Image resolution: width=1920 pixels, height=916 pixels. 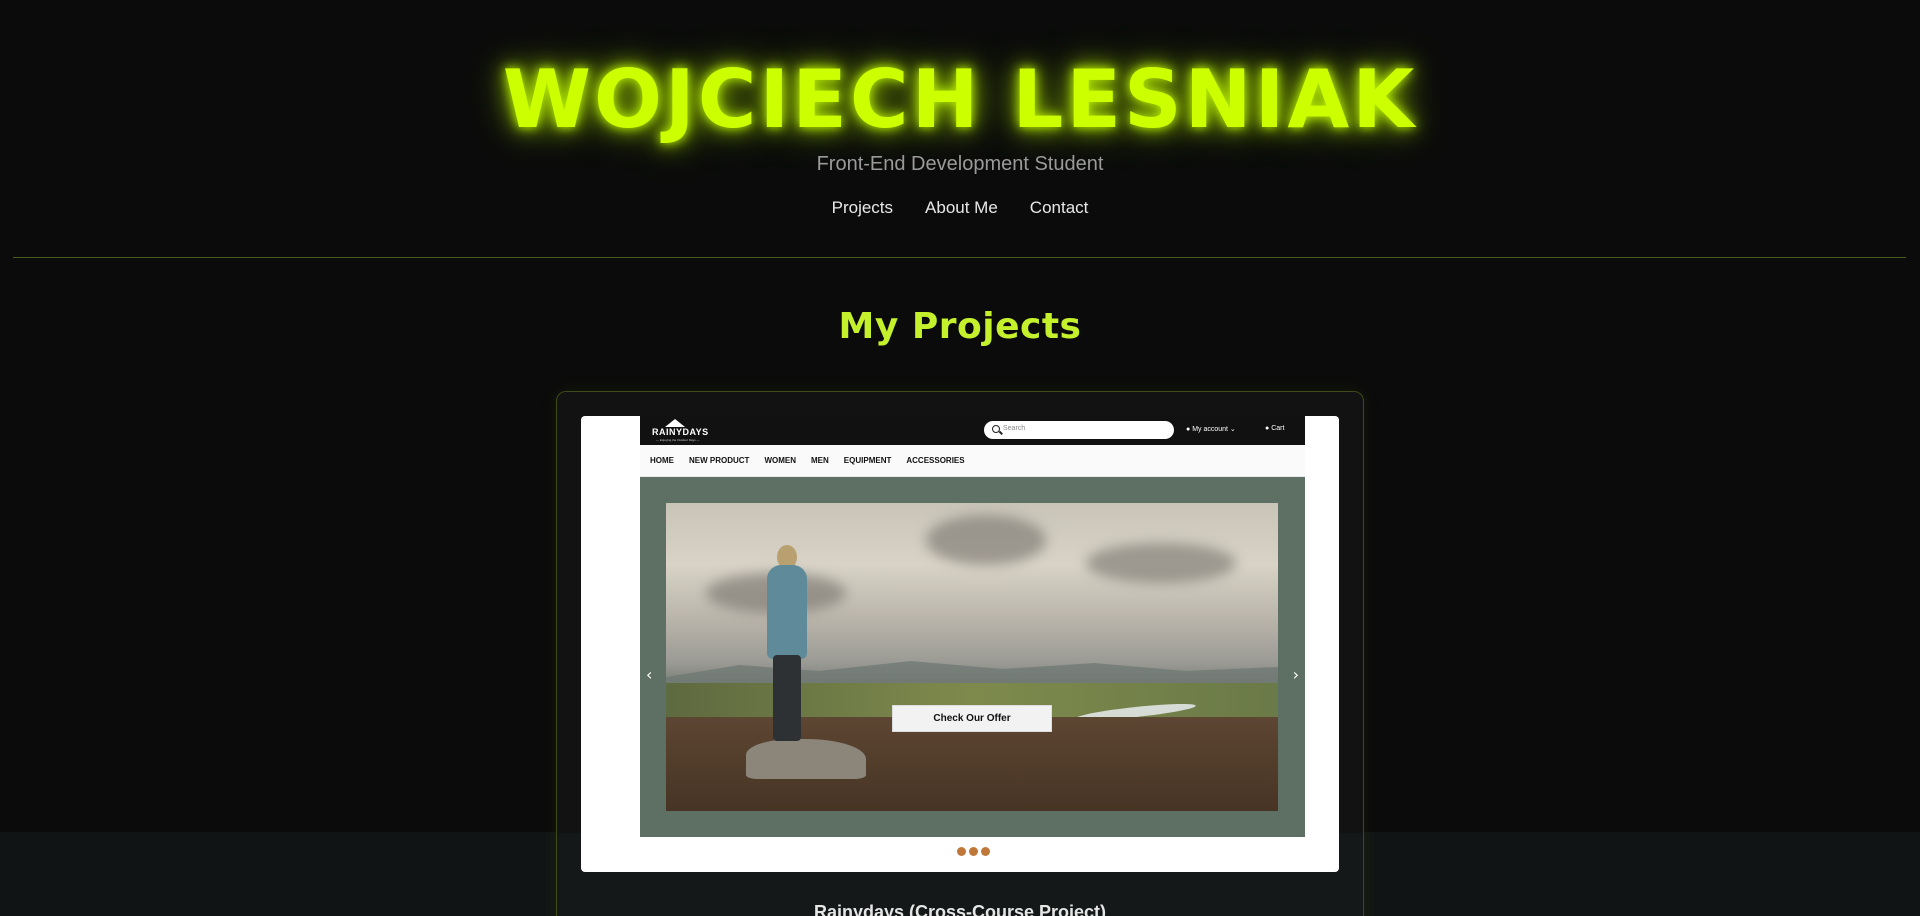 What do you see at coordinates (780, 460) in the screenshot?
I see `preview-nav-item: WOMEN` at bounding box center [780, 460].